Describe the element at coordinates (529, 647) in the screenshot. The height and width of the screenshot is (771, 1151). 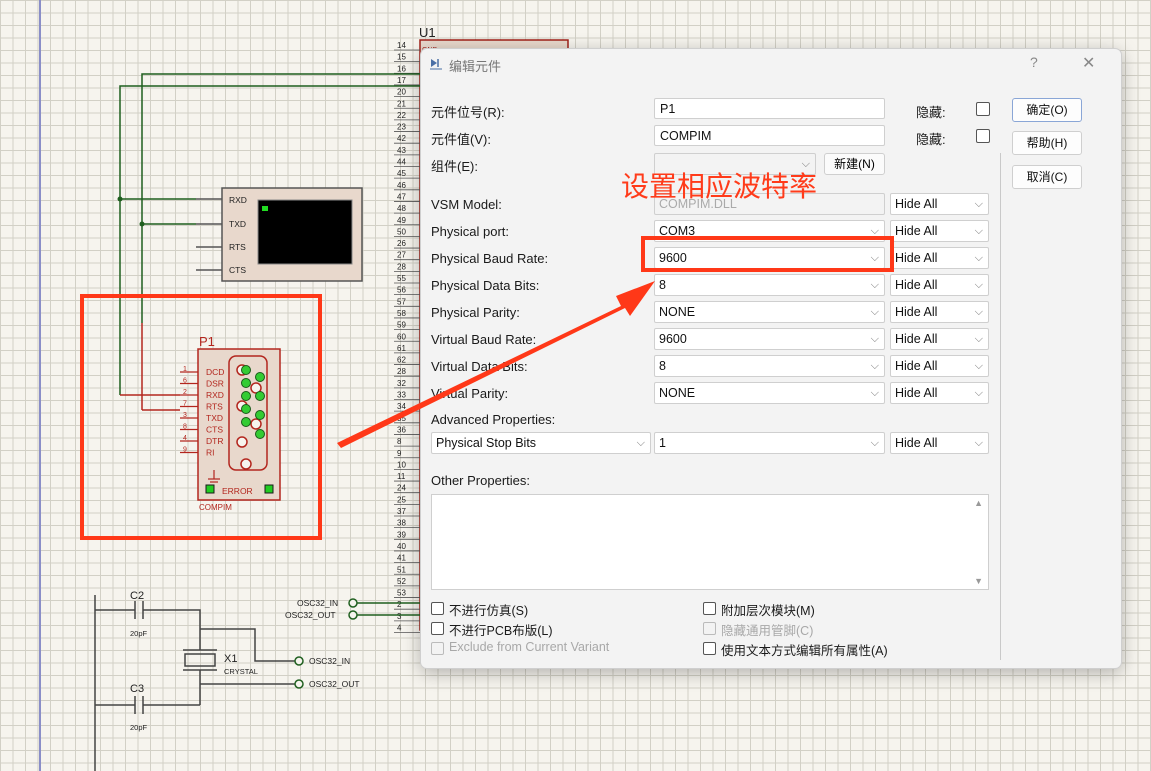
I see `option-checkbox-label: Exclude from Current Variant` at that location.